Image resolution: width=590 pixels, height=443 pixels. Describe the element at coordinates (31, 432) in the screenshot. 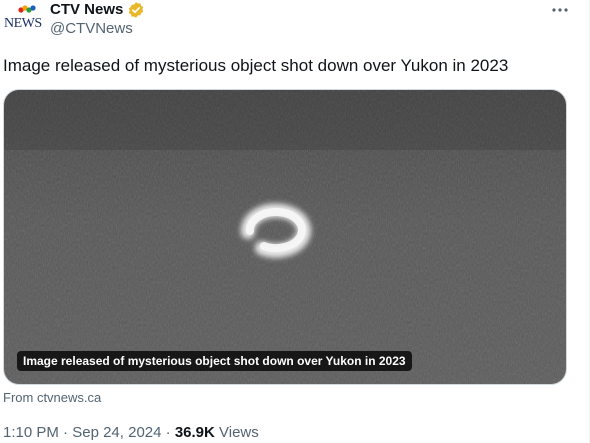

I see `tweet-time: 1:10 PM` at that location.